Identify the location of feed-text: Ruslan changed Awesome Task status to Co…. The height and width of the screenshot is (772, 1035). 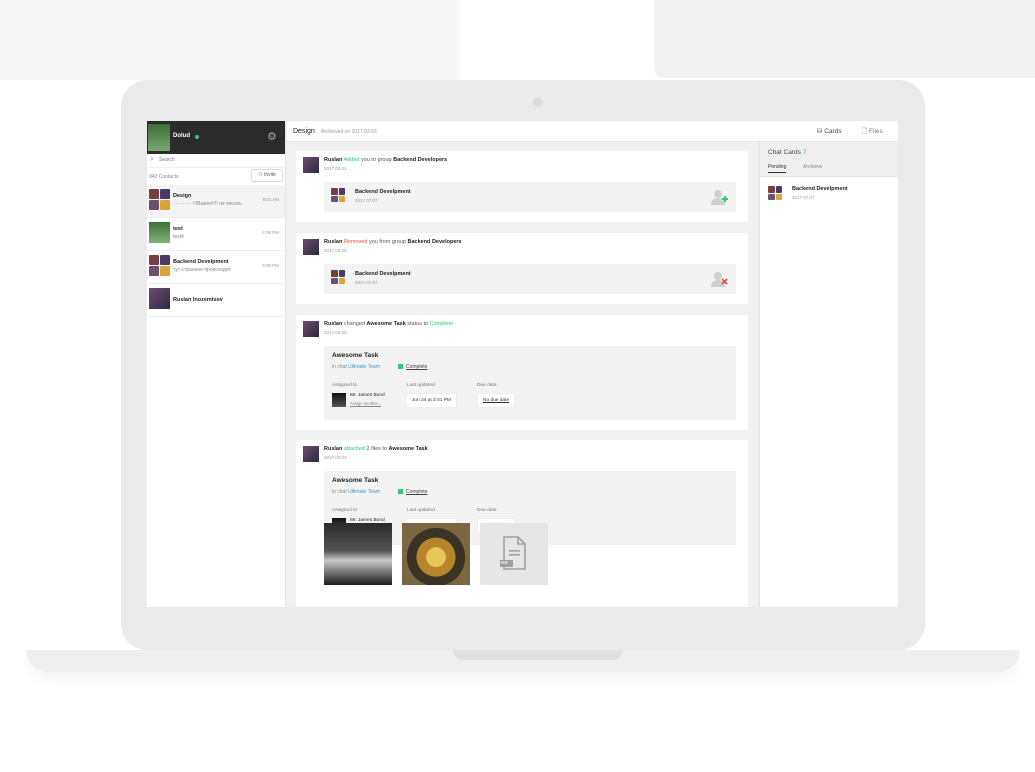
(389, 324).